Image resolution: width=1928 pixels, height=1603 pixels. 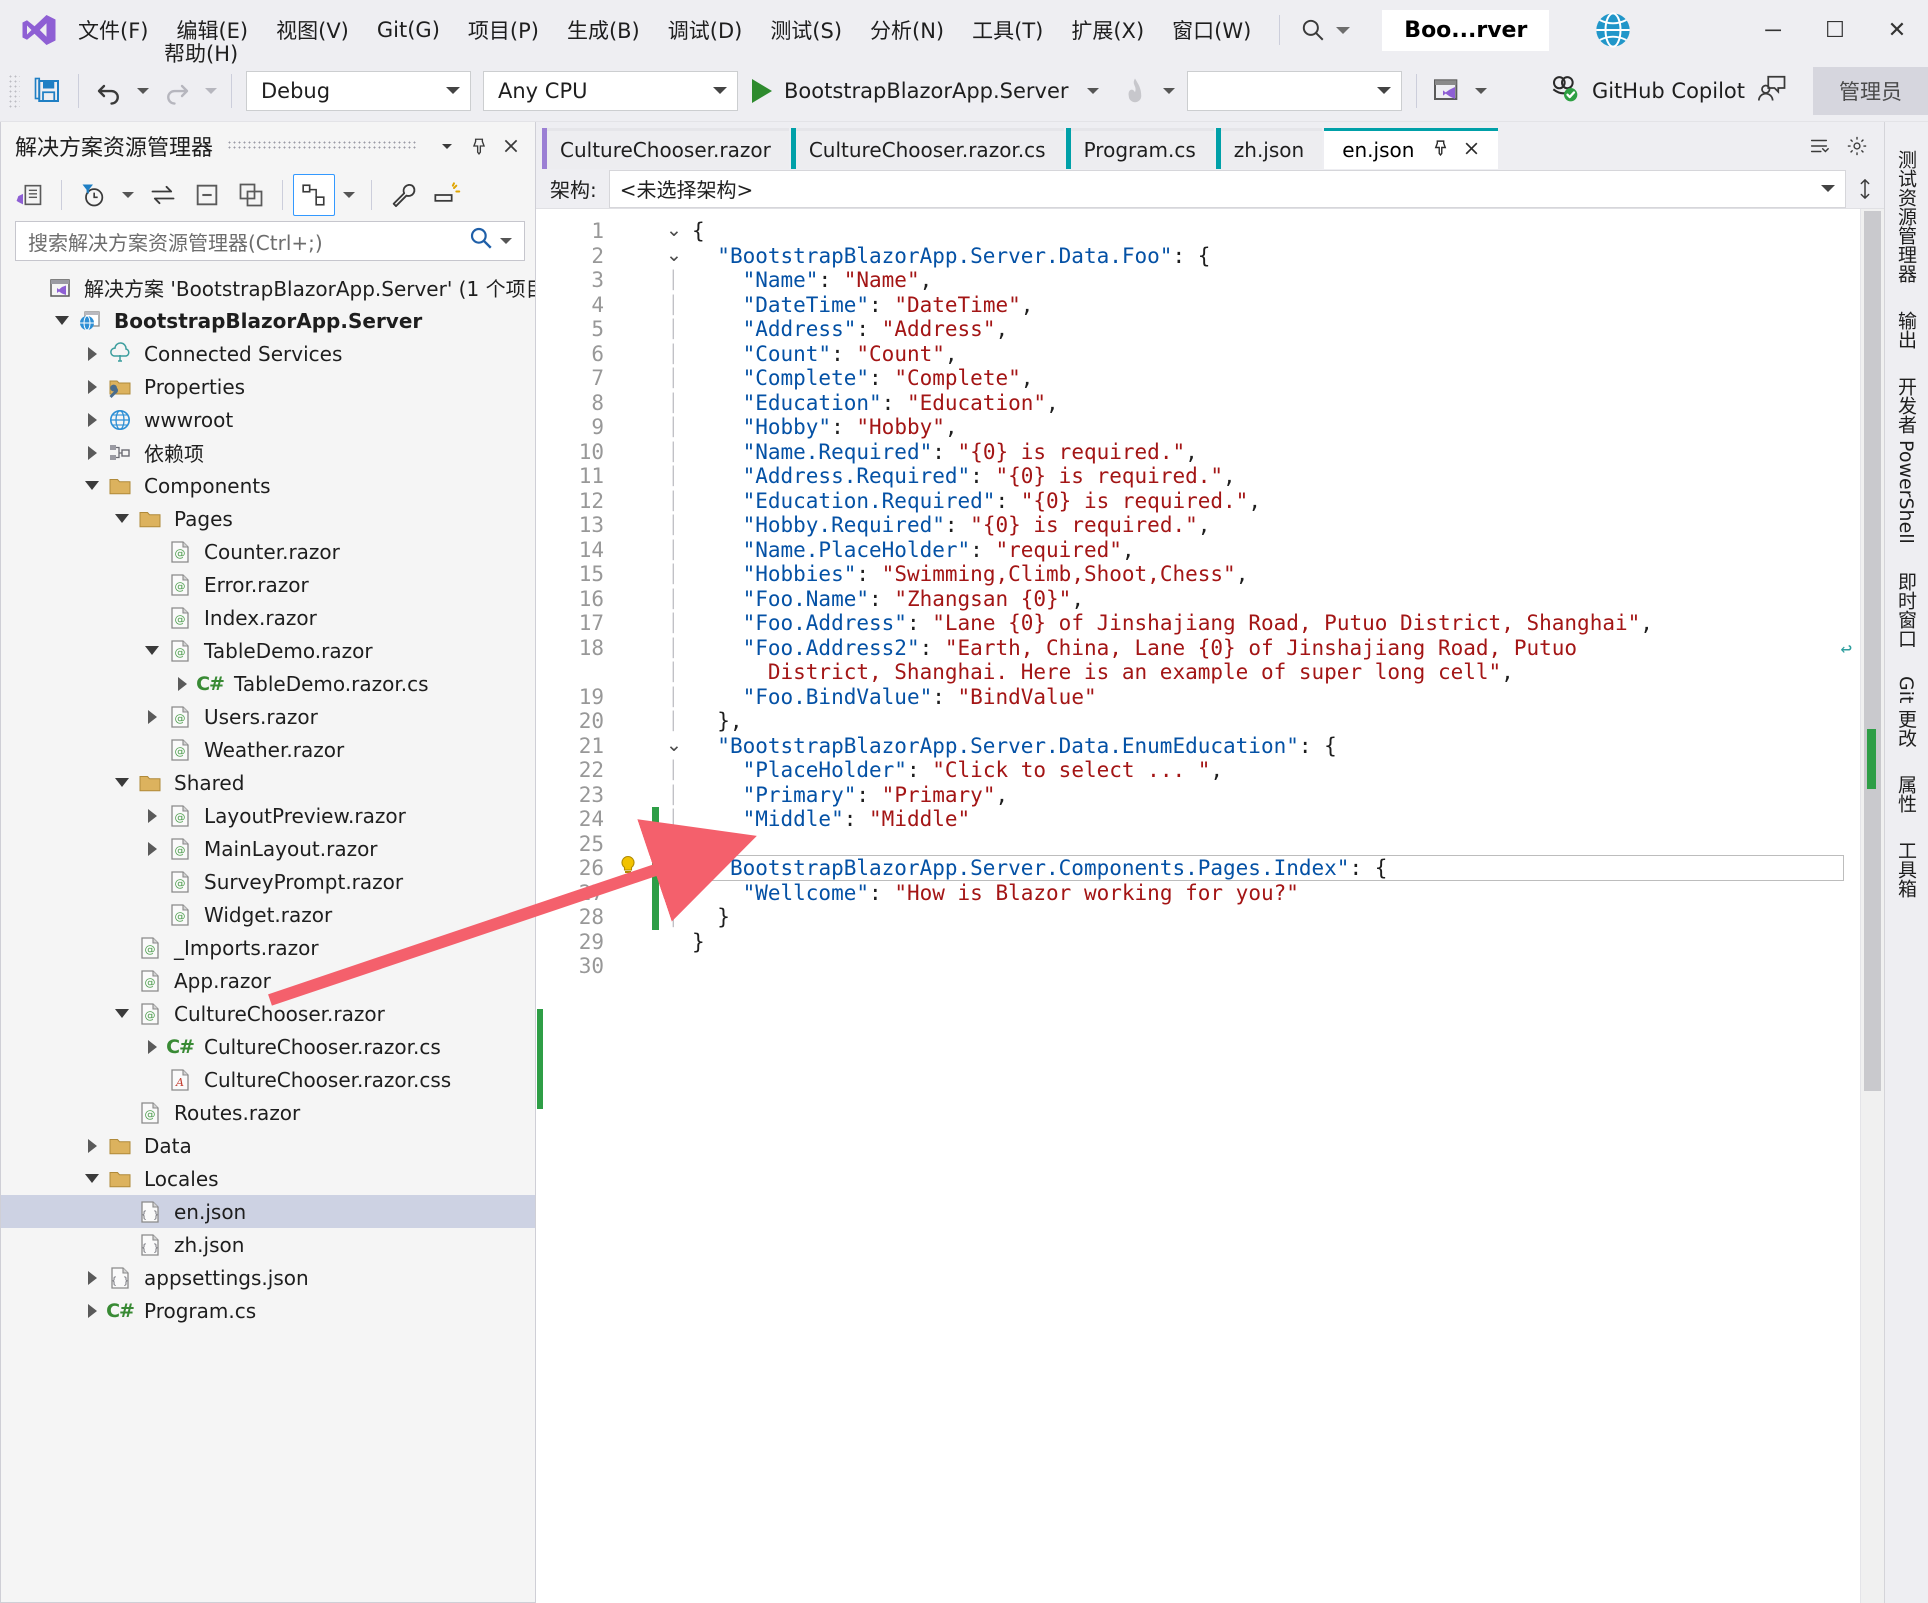 I want to click on tool-window-tab: 输出, so click(x=1906, y=330).